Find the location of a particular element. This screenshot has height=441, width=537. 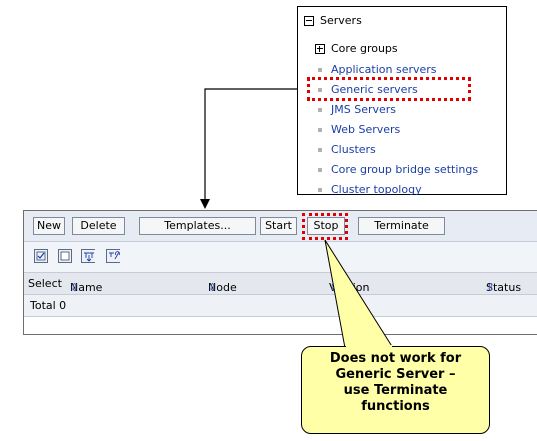

callout-line: use Terminate is located at coordinates (395, 390).